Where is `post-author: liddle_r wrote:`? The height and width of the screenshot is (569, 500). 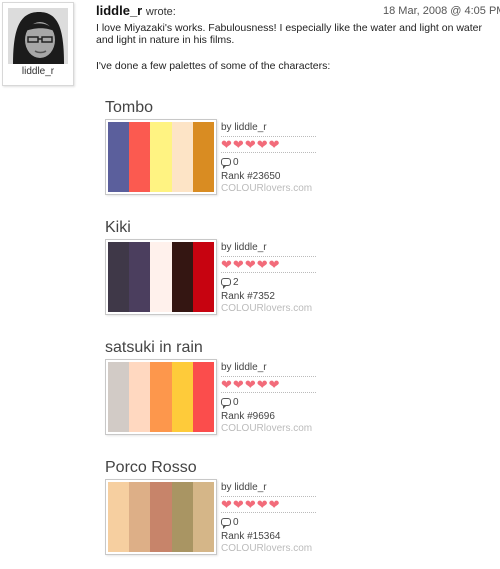
post-author: liddle_r wrote: is located at coordinates (136, 10).